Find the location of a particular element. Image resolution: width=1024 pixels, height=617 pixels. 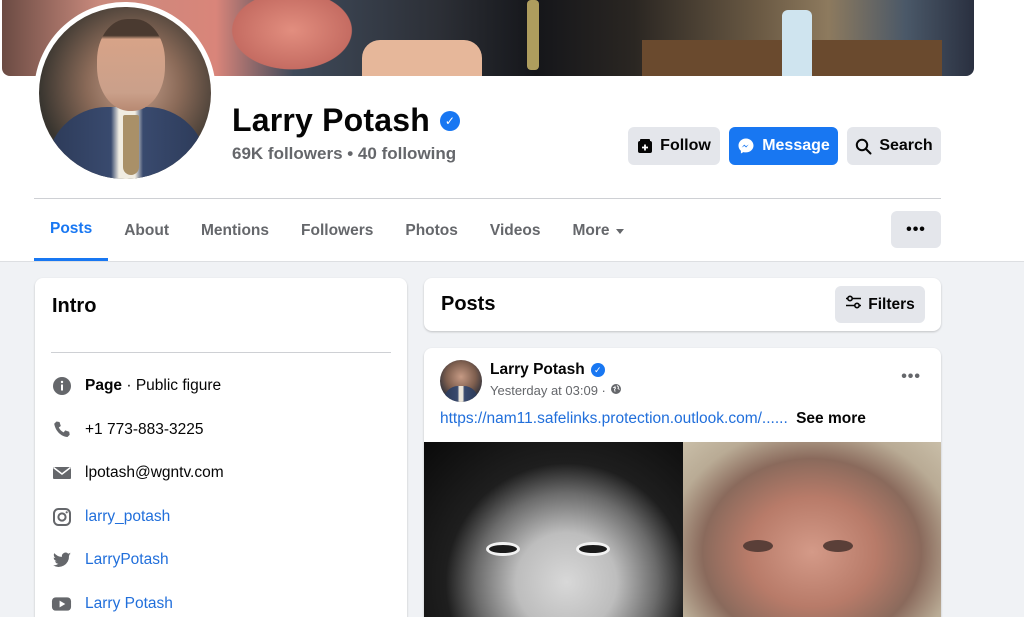

avatar-head is located at coordinates (131, 65).